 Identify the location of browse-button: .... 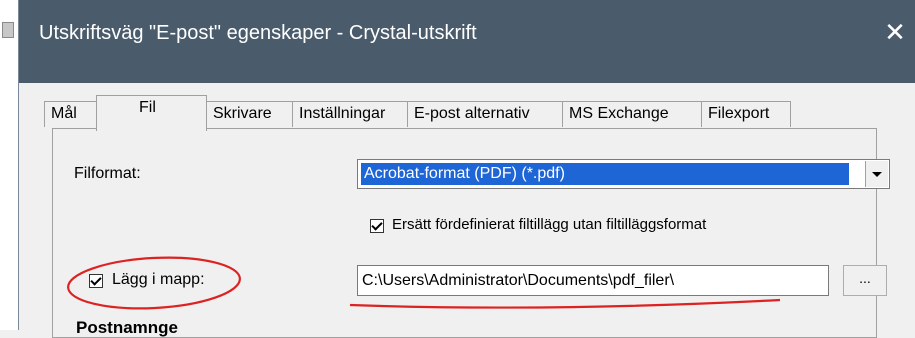
(865, 280).